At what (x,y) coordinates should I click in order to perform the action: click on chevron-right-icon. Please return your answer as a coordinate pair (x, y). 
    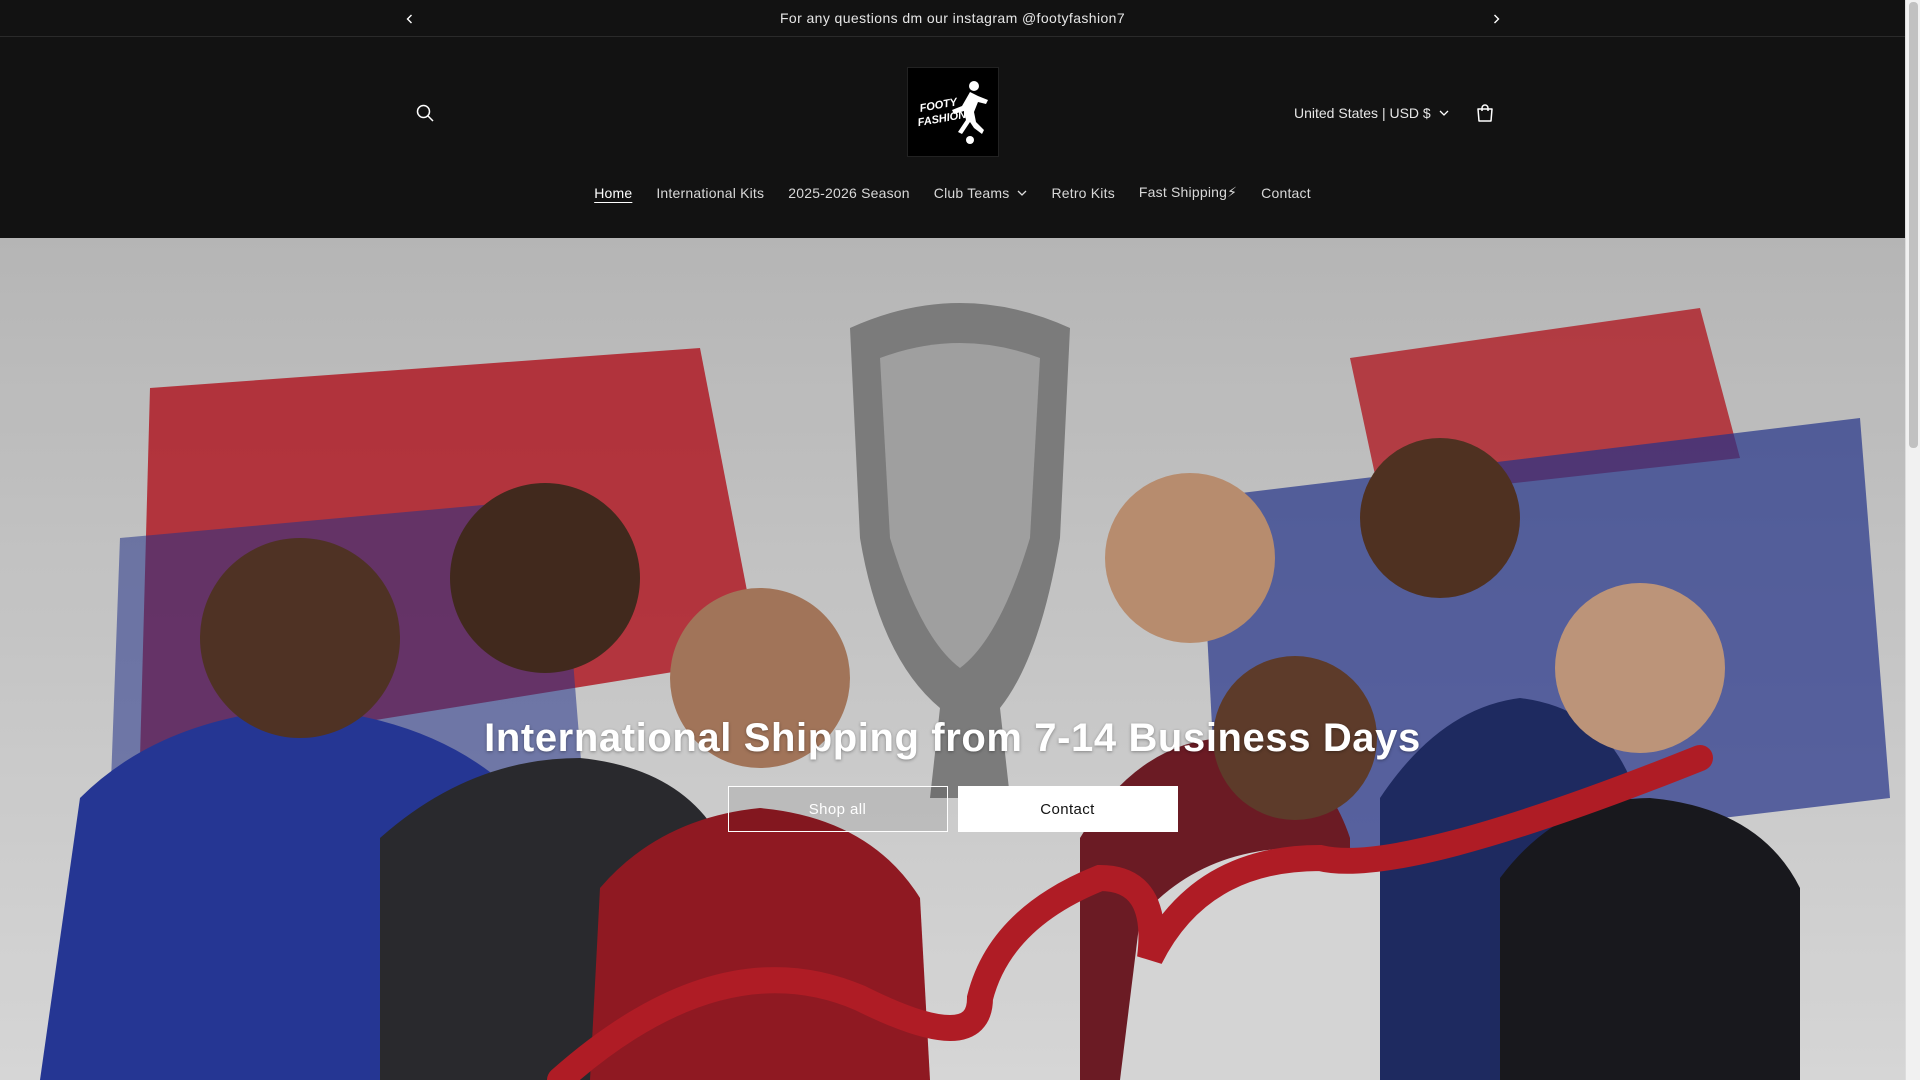
    Looking at the image, I should click on (1497, 19).